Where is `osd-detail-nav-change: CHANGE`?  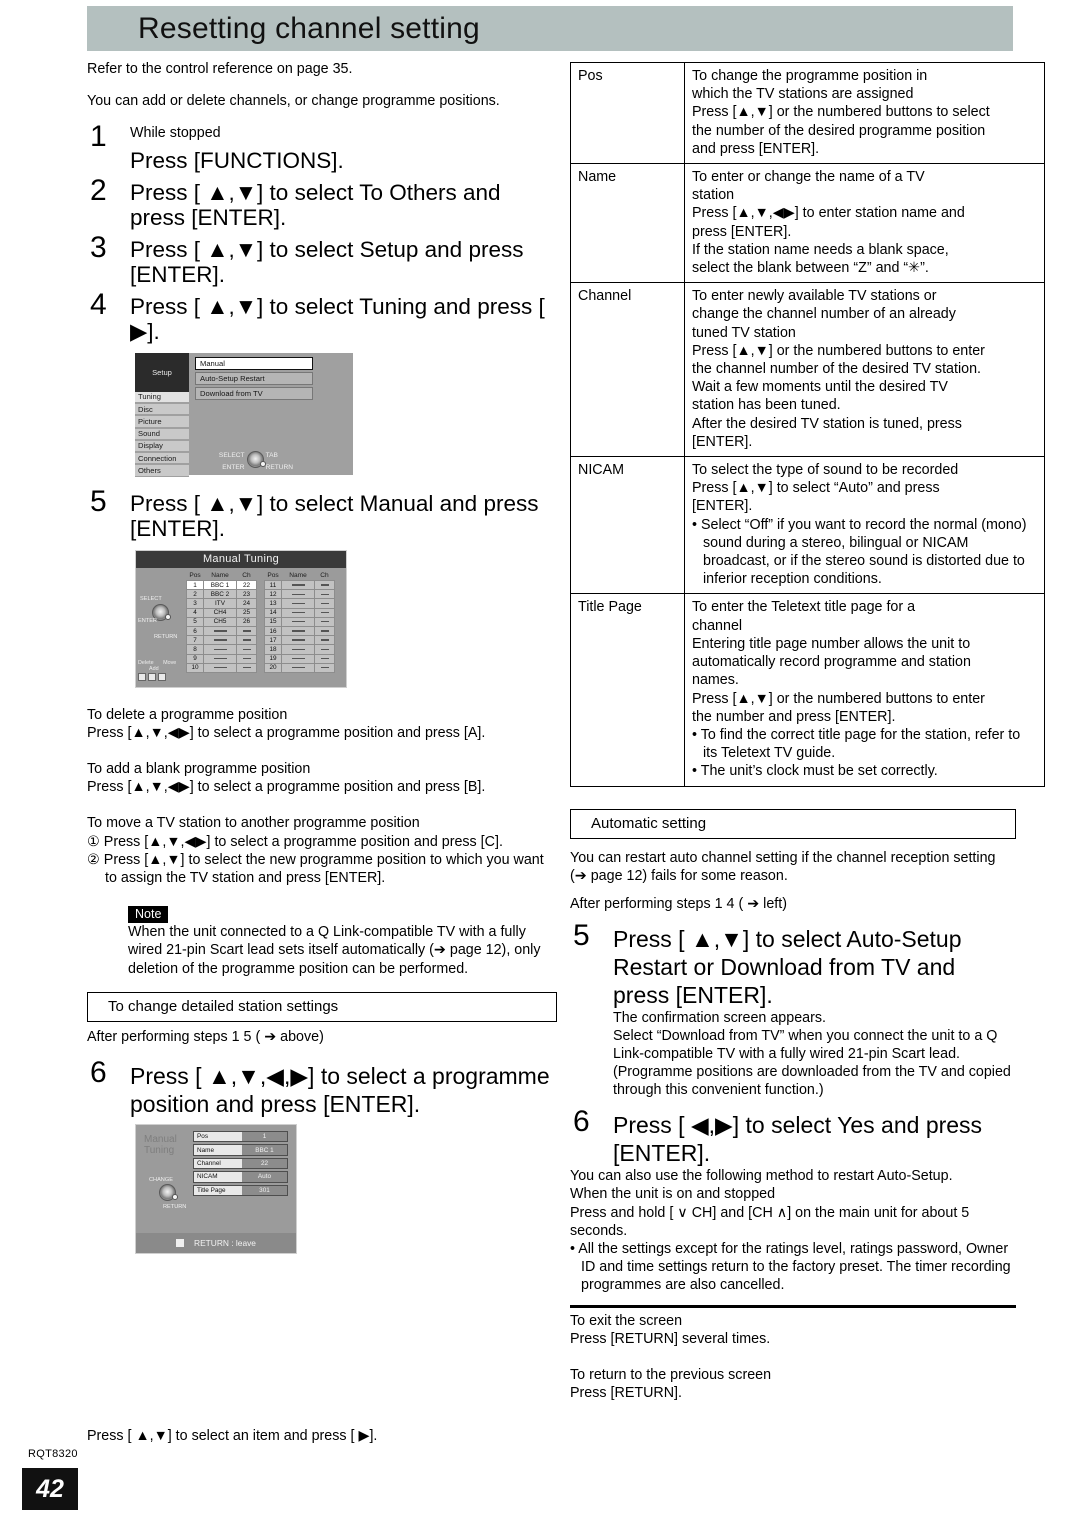 osd-detail-nav-change: CHANGE is located at coordinates (161, 1180).